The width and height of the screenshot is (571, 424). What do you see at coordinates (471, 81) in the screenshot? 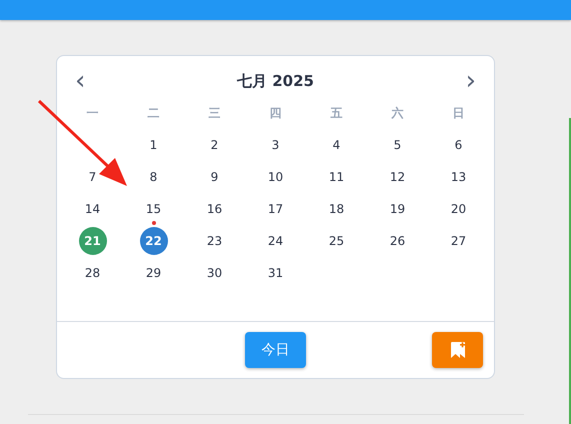
I see `next-month-button: ›` at bounding box center [471, 81].